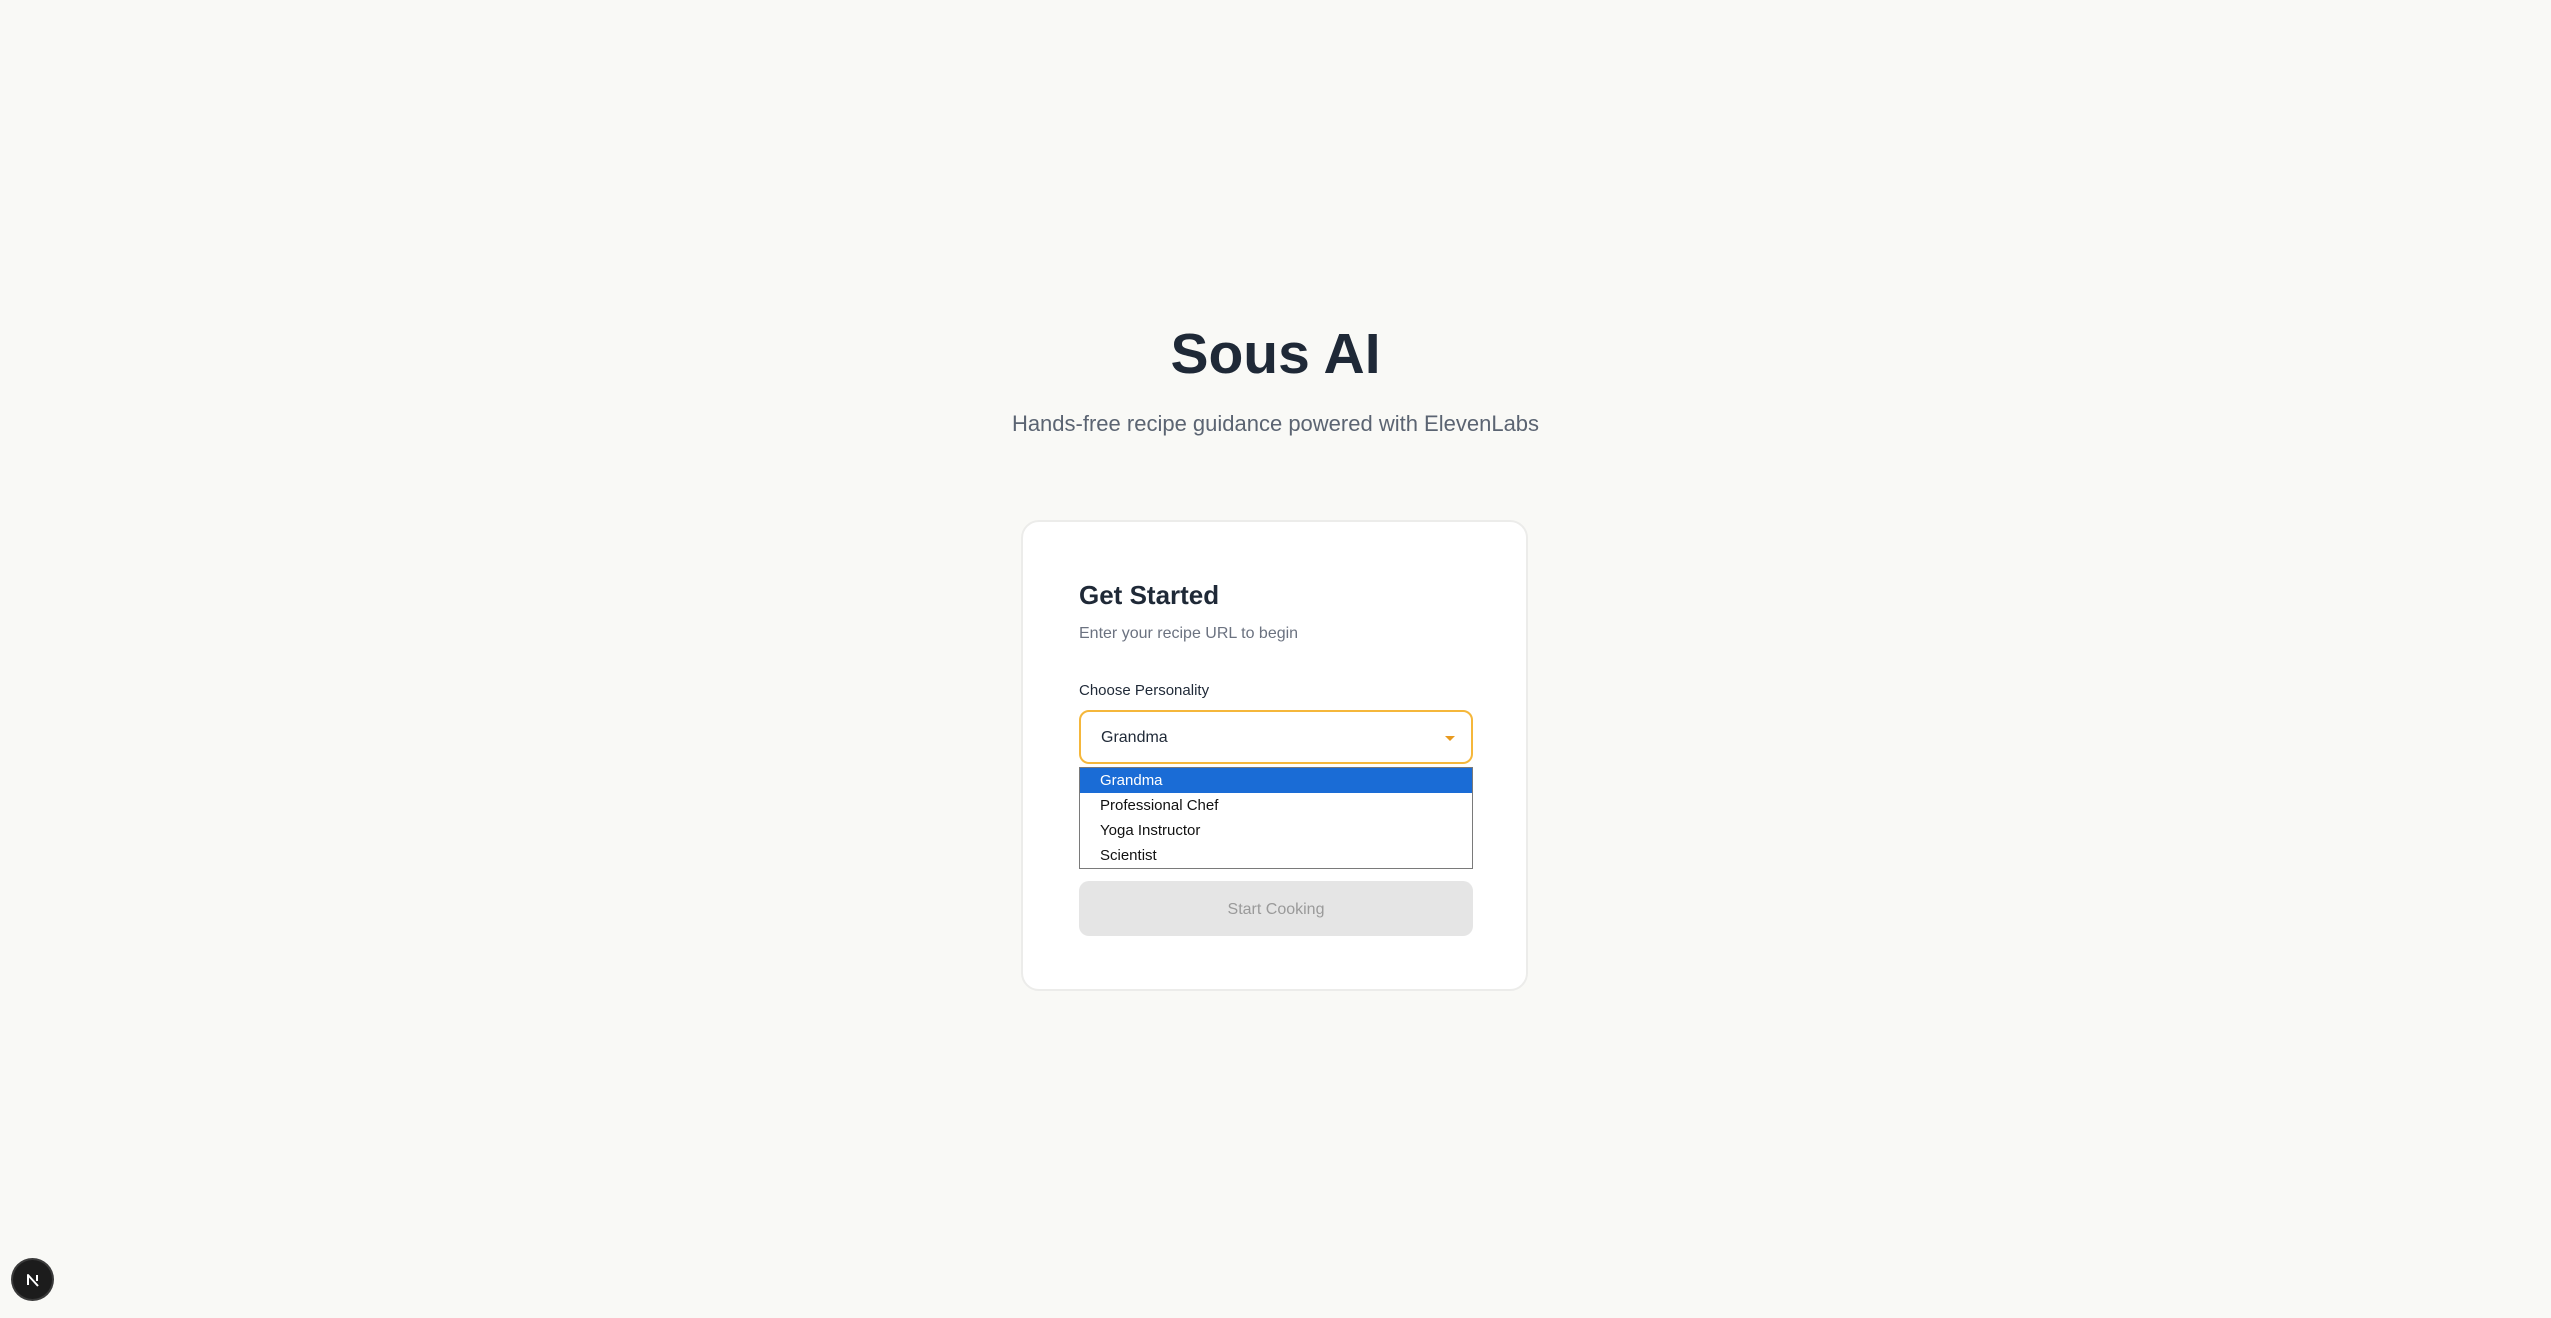 This screenshot has width=2551, height=1318. What do you see at coordinates (1276, 737) in the screenshot?
I see `personality-select: Grandma` at bounding box center [1276, 737].